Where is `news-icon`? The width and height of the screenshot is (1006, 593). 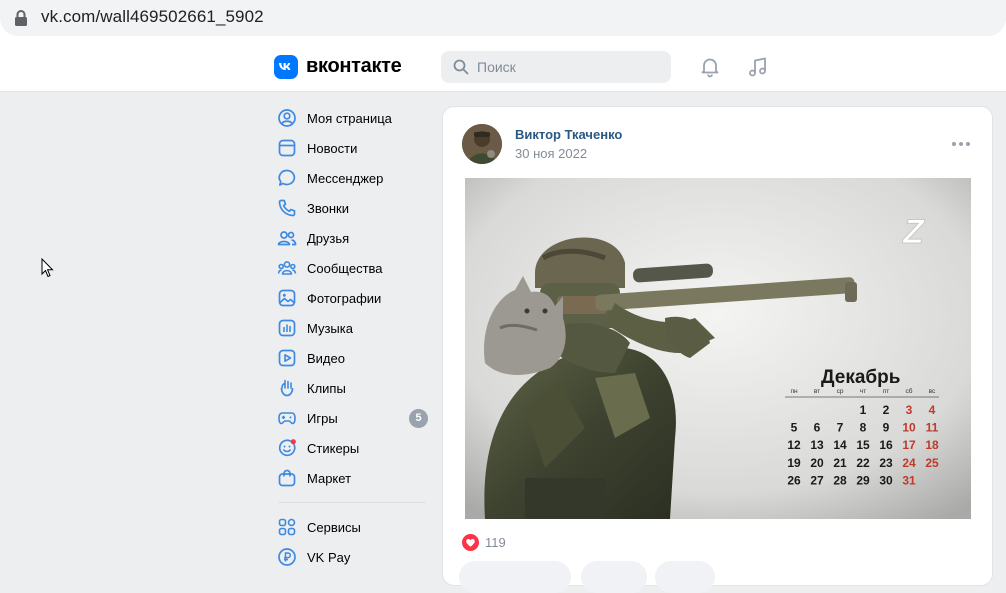 news-icon is located at coordinates (287, 148).